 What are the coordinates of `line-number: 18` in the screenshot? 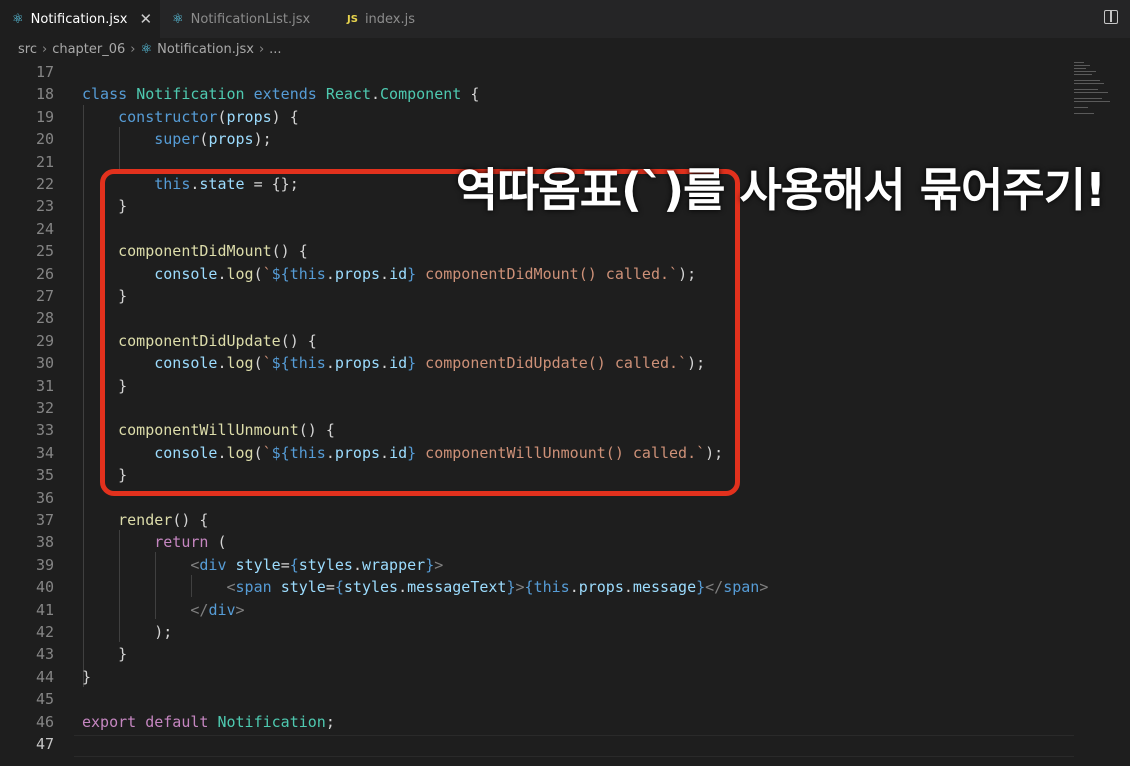 It's located at (27, 94).